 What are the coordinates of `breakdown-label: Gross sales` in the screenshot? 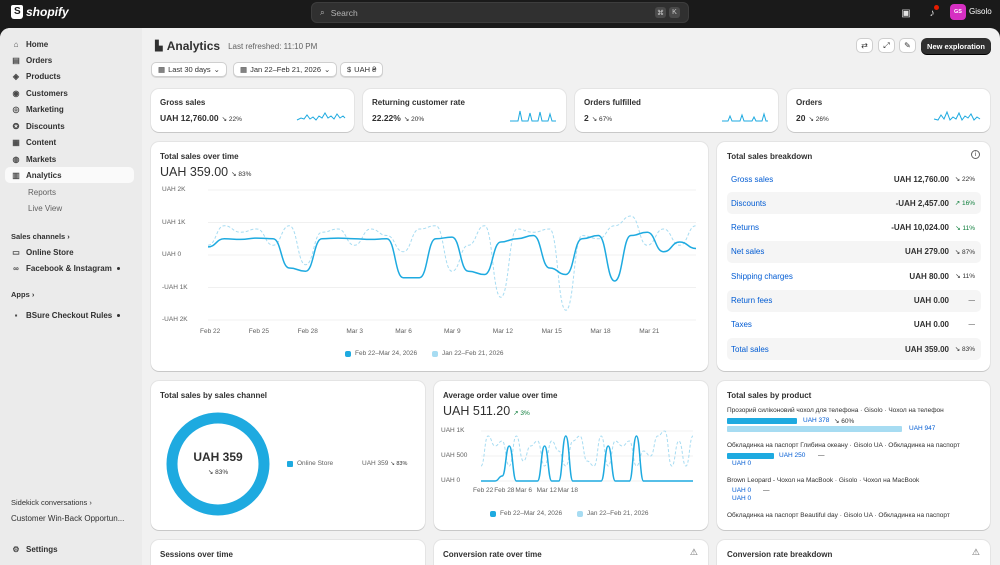 It's located at (752, 179).